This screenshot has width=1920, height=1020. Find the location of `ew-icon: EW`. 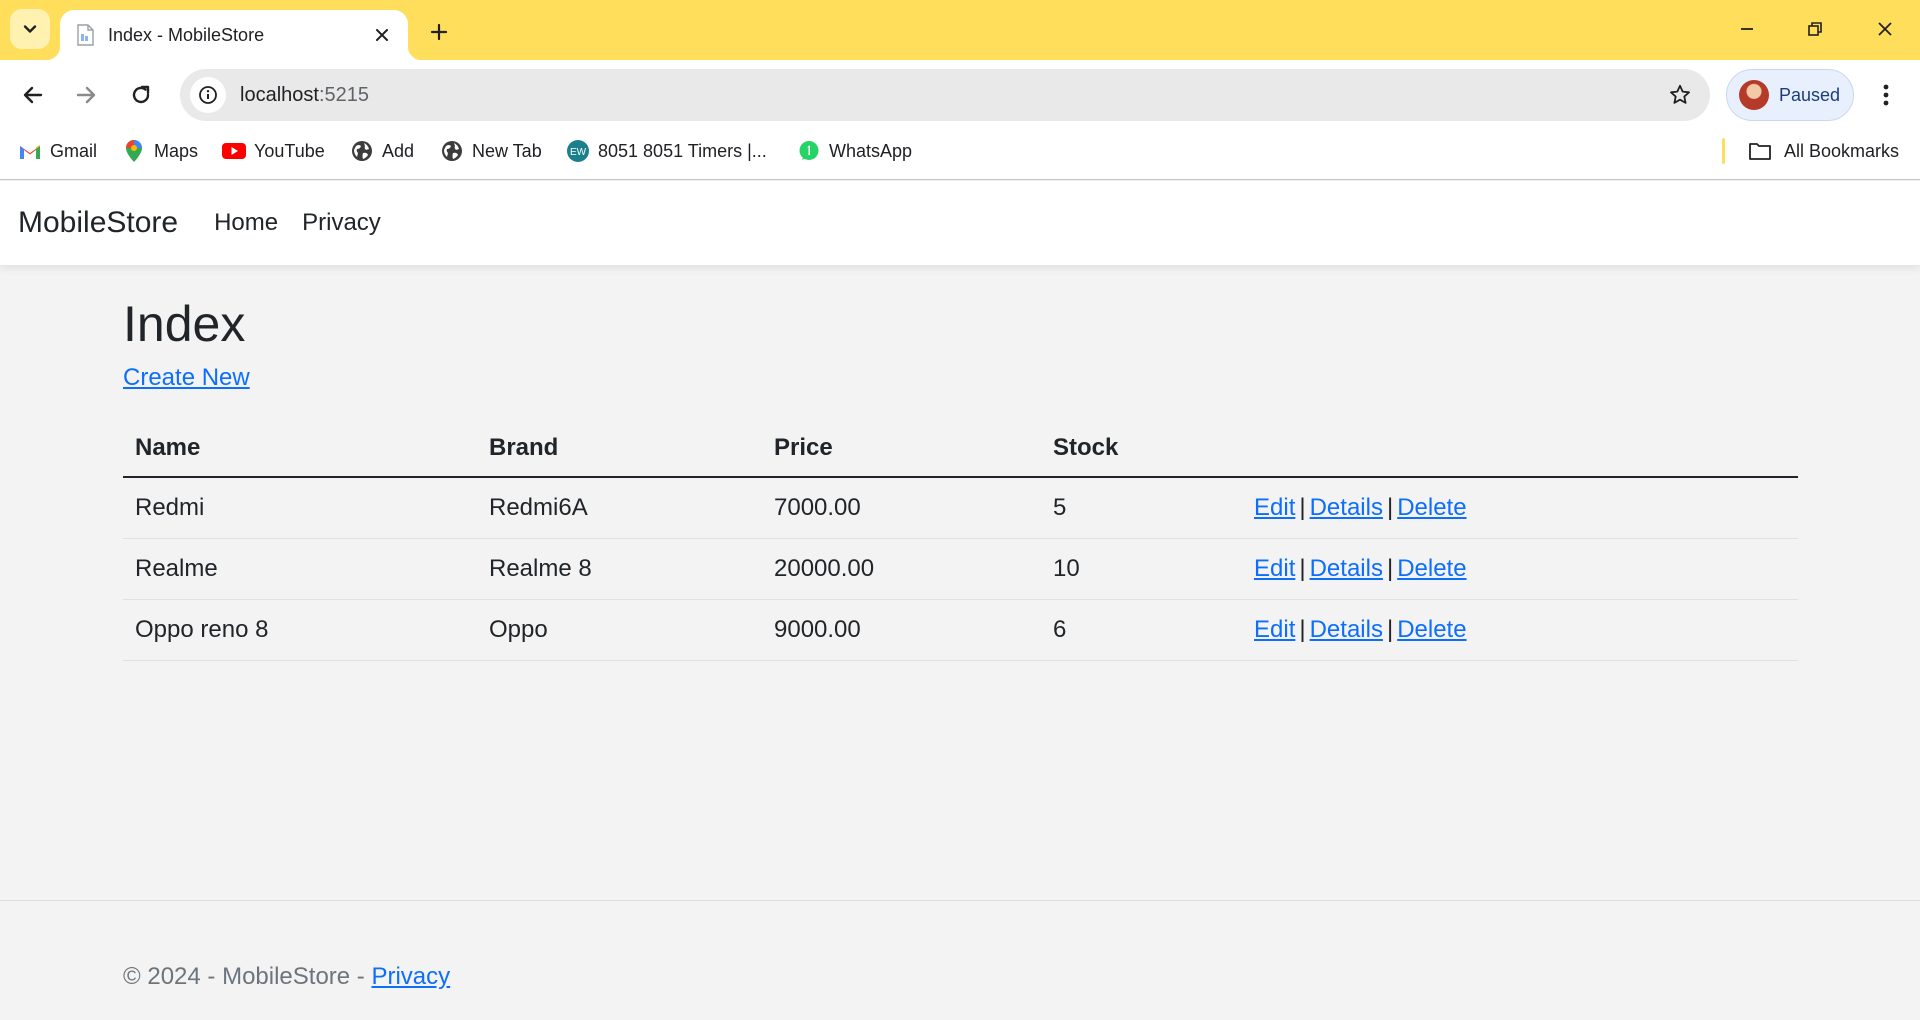

ew-icon: EW is located at coordinates (578, 151).